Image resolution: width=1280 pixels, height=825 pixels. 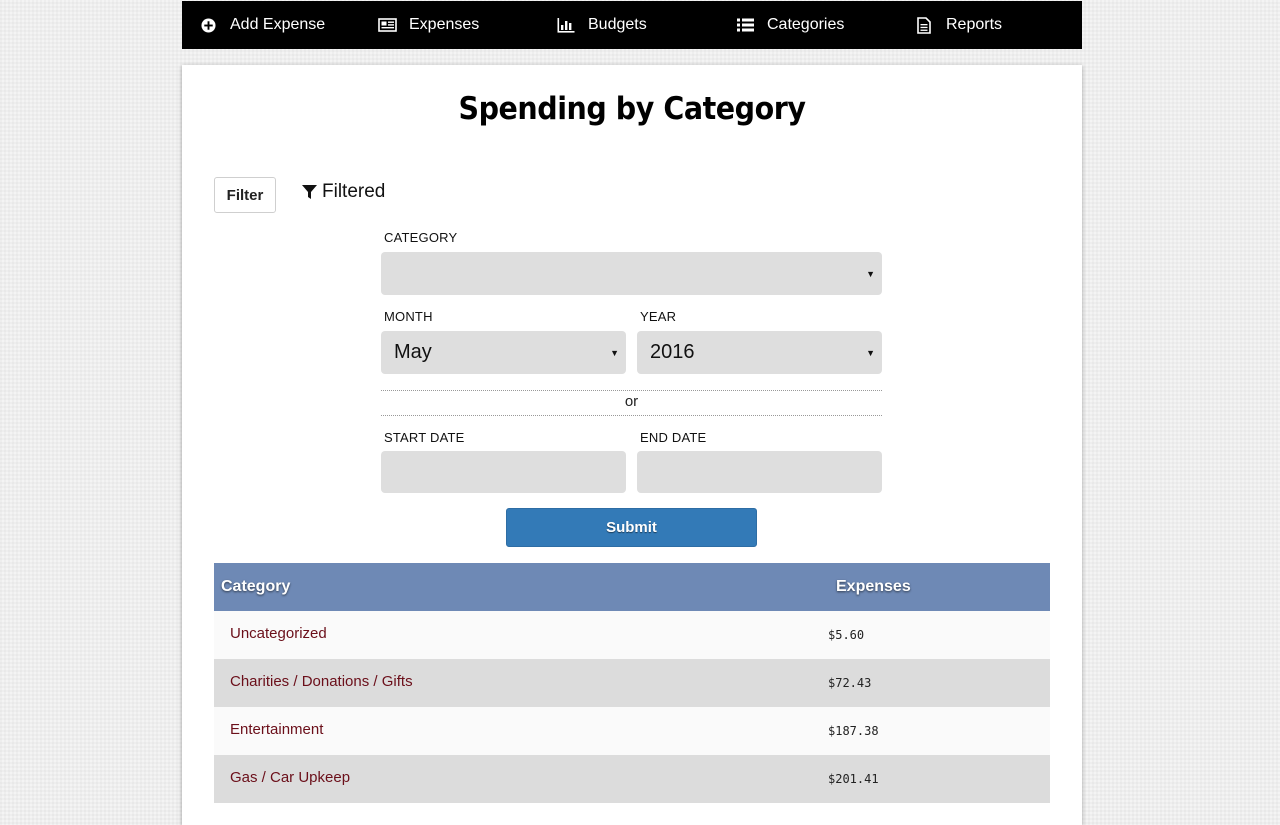 I want to click on or-separator: or, so click(x=631, y=401).